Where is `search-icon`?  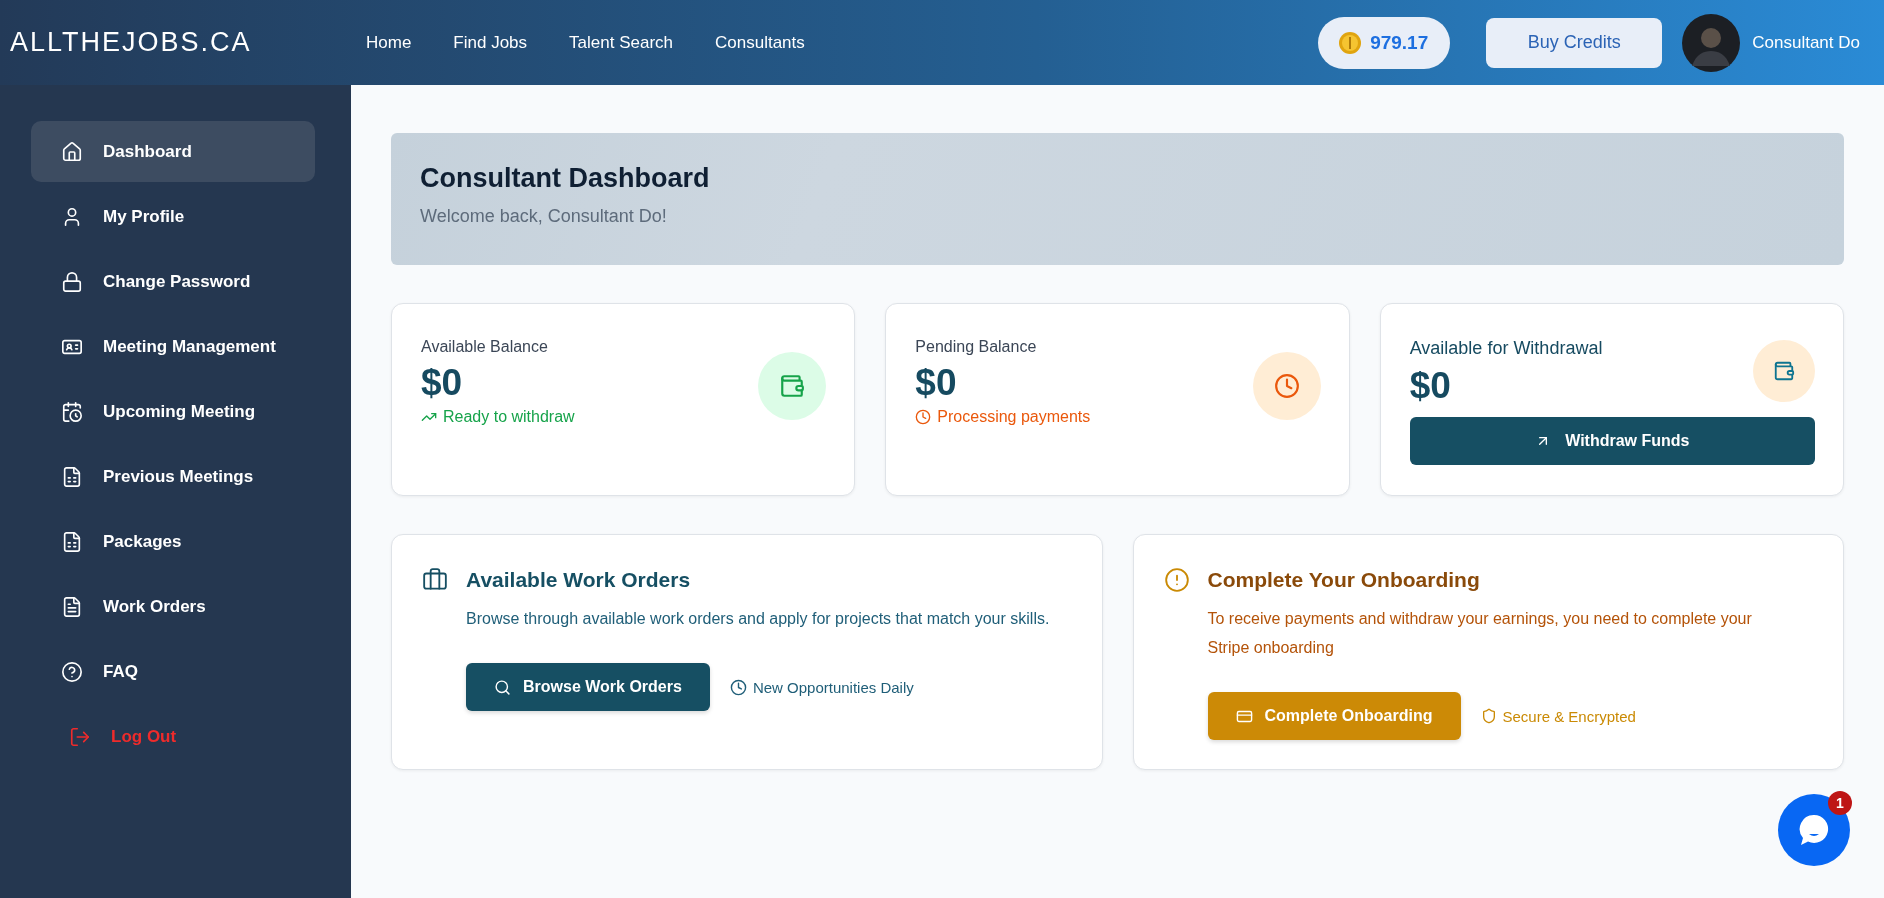 search-icon is located at coordinates (502, 687).